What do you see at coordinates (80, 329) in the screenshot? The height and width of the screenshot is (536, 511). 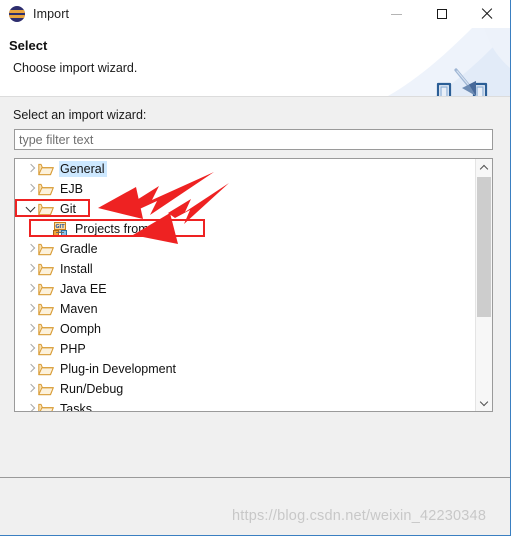 I see `tree-row-label: Oomph` at bounding box center [80, 329].